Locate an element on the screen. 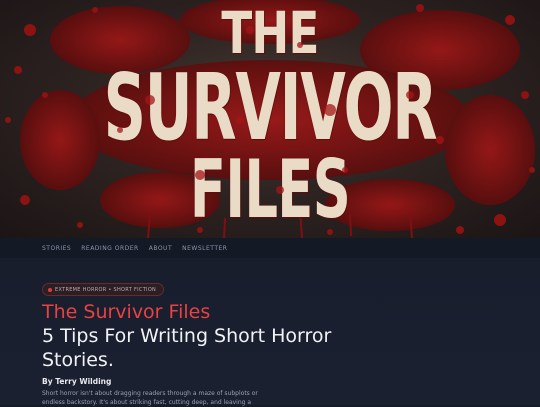 This screenshot has width=540, height=407. nav-item-stories: STORIES is located at coordinates (56, 248).